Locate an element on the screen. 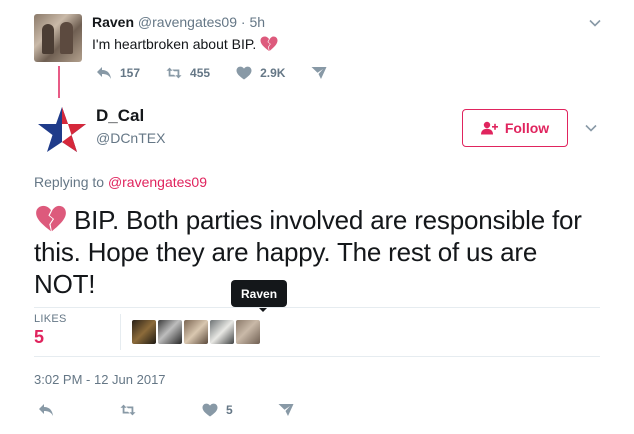 This screenshot has width=634, height=434. parent-retweet-count: 455 is located at coordinates (200, 73).